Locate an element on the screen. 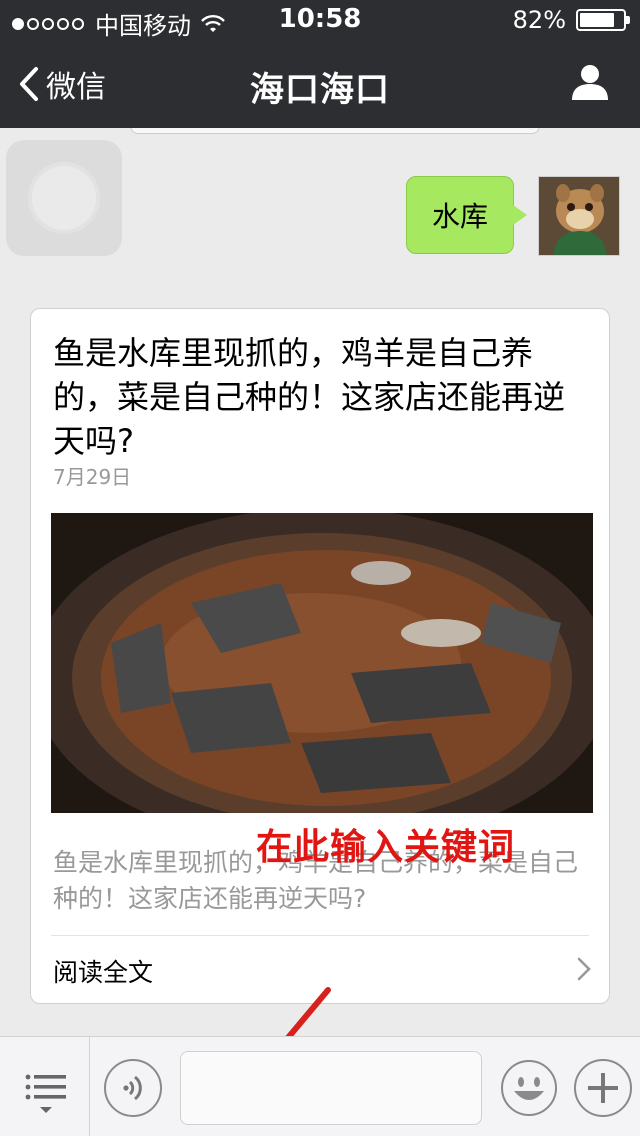  menu-toggle-button is located at coordinates (45, 1086).